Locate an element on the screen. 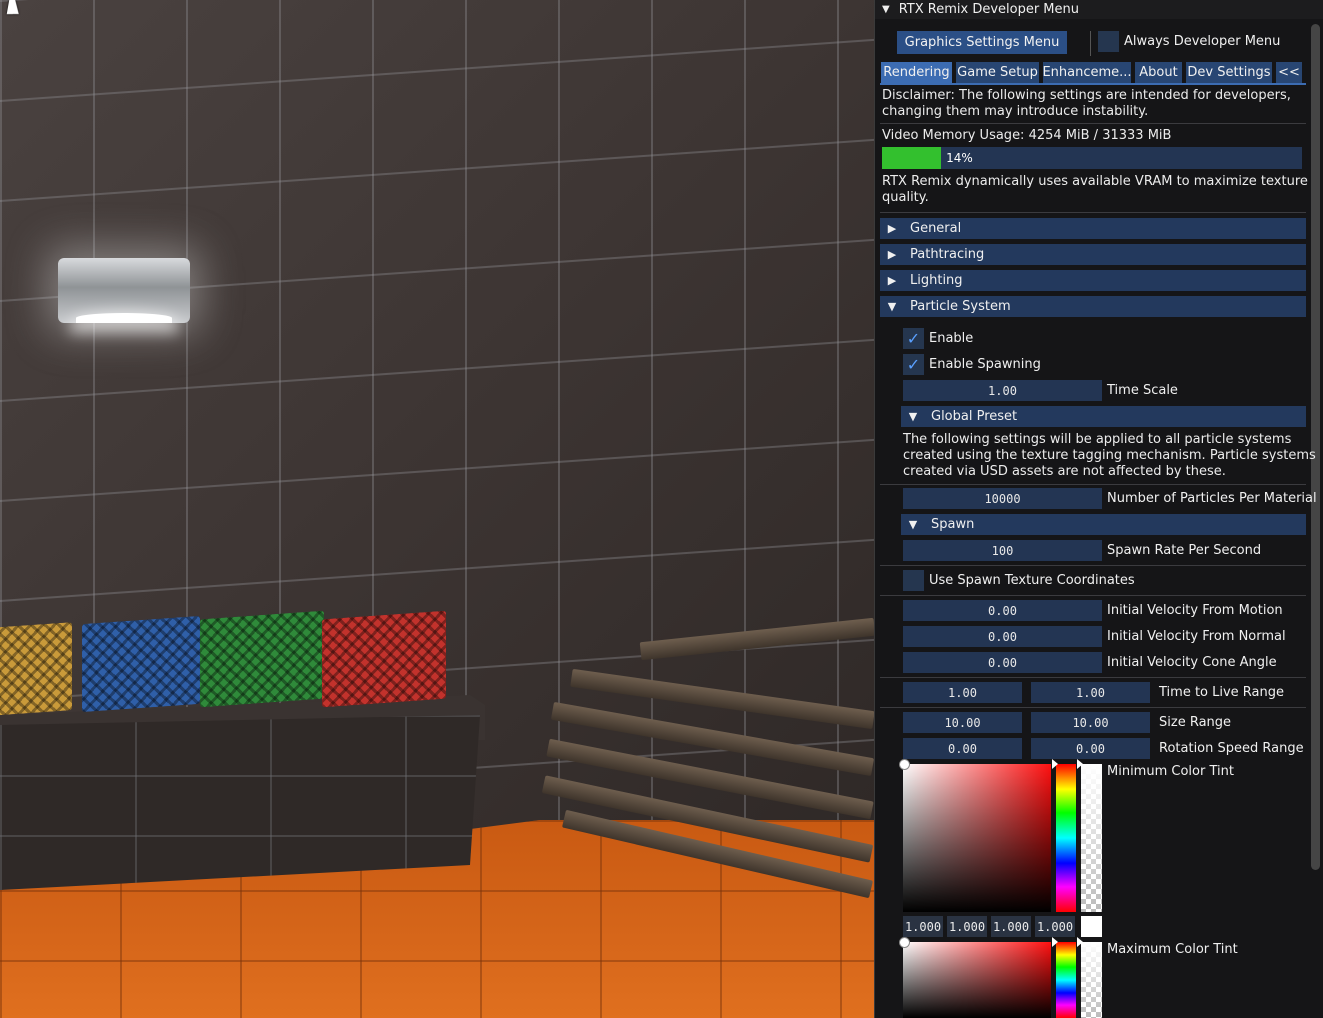  tab-about-label: About is located at coordinates (1158, 72).